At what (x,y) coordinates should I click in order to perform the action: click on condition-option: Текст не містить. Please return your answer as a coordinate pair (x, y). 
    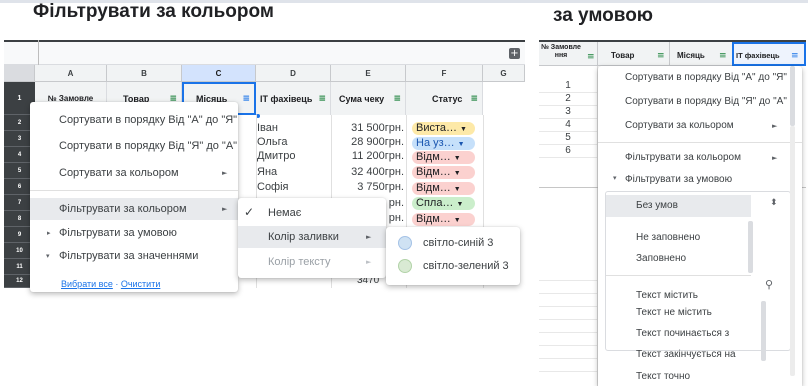
    Looking at the image, I should click on (674, 312).